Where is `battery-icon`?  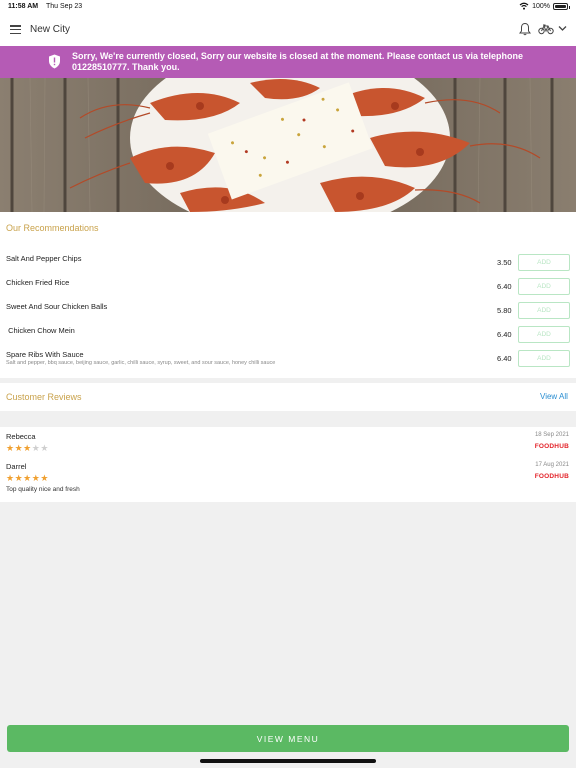
battery-icon is located at coordinates (561, 6).